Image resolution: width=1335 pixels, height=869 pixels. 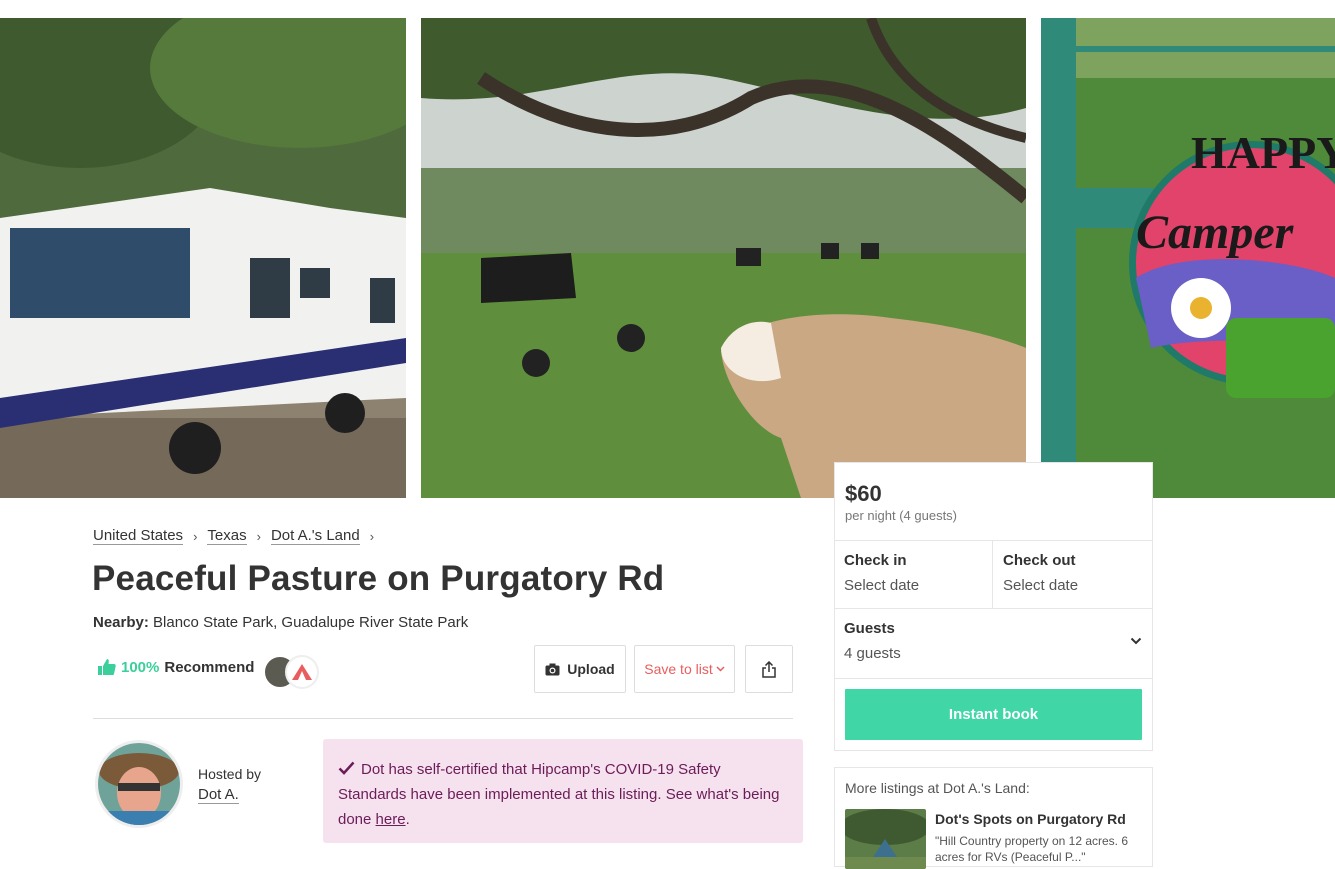 I want to click on host-name-link: Dot A., so click(x=218, y=795).